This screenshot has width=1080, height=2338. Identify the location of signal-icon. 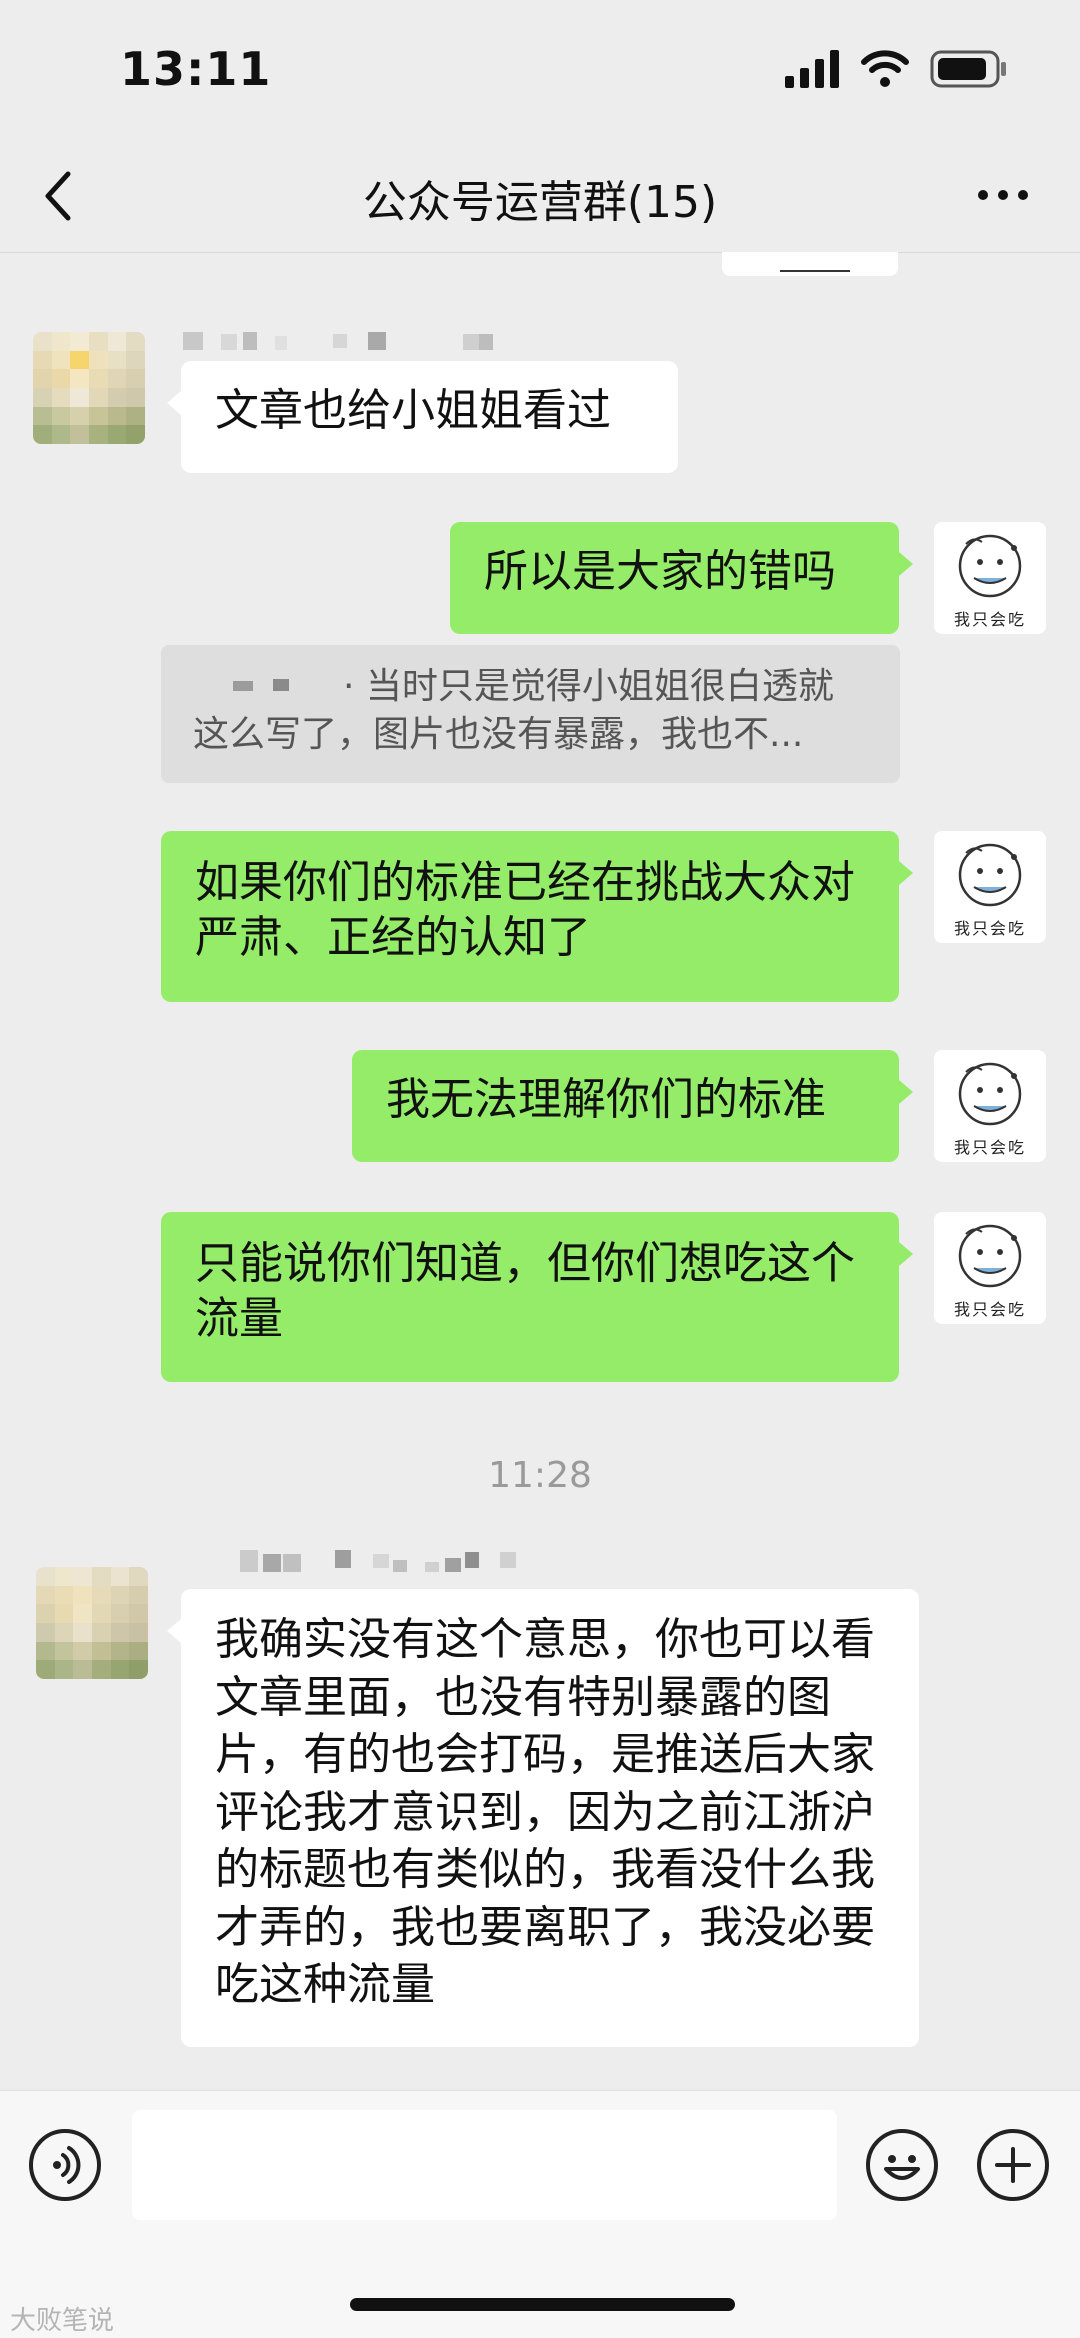
(812, 69).